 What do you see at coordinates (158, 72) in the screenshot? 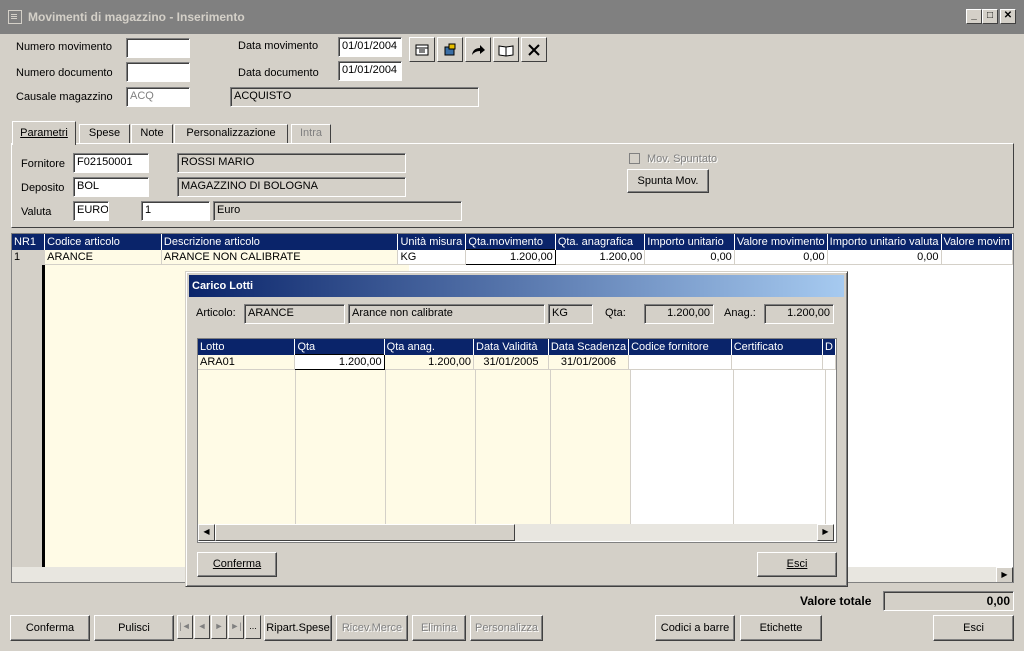
I see `numero-documento-field` at bounding box center [158, 72].